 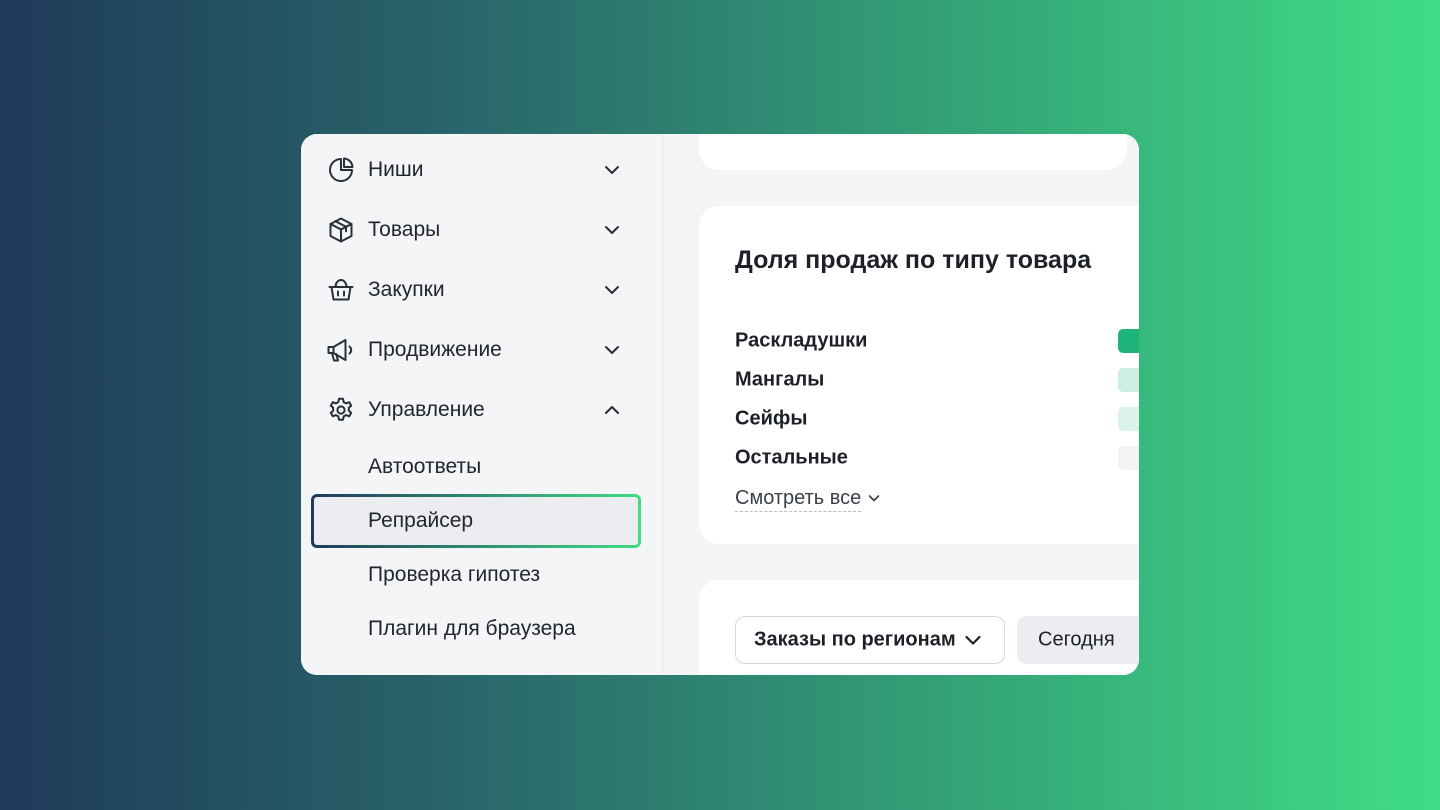 I want to click on sidebar-item-label: Товары, so click(x=404, y=229).